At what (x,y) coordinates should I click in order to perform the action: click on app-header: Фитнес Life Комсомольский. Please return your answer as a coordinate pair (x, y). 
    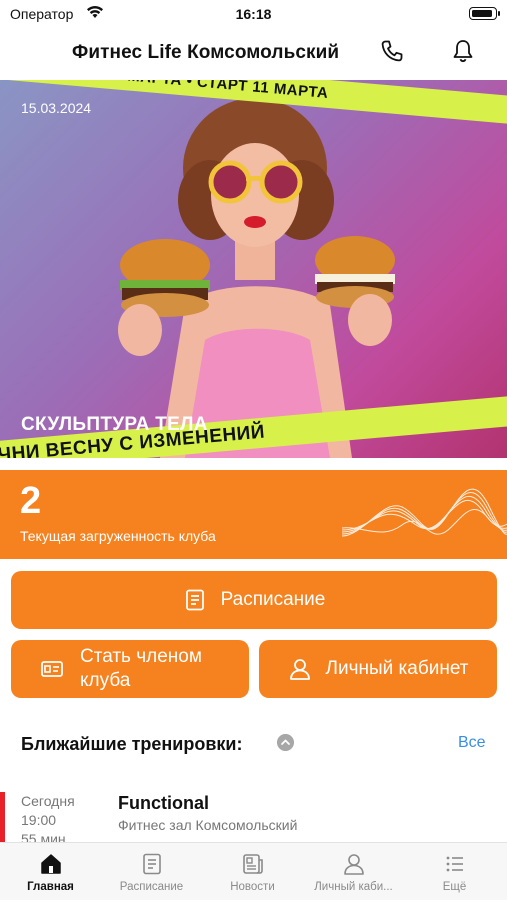
    Looking at the image, I should click on (253, 54).